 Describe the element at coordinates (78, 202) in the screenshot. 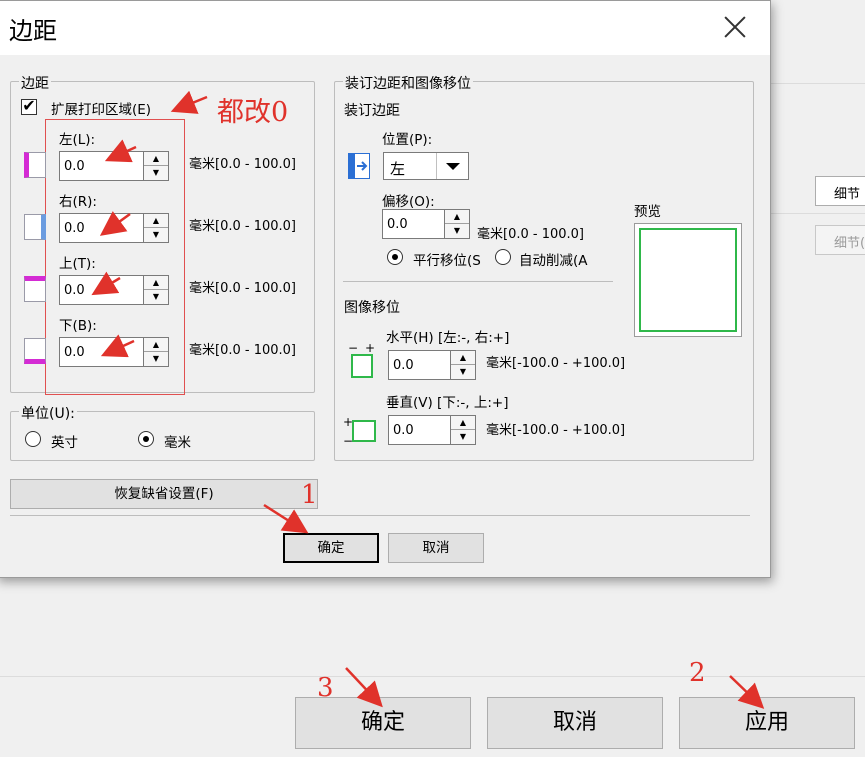

I see `right-label: 右(R):` at that location.